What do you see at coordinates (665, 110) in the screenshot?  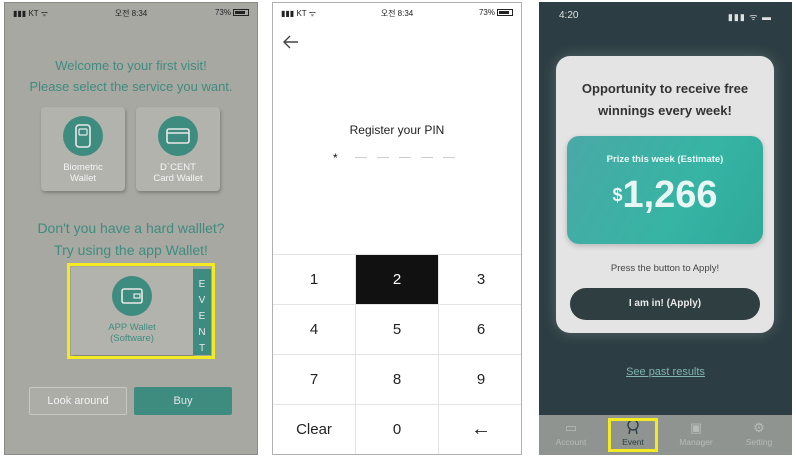 I see `event-heading-line-2: winnings every week!` at bounding box center [665, 110].